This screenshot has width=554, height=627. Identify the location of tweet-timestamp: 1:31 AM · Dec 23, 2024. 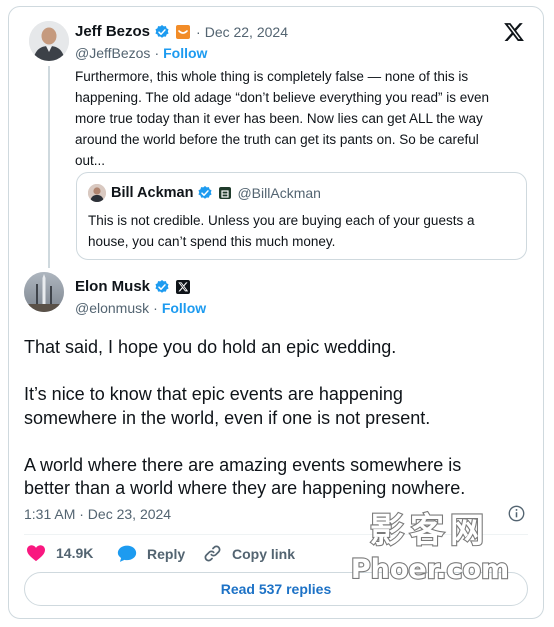
(97, 514).